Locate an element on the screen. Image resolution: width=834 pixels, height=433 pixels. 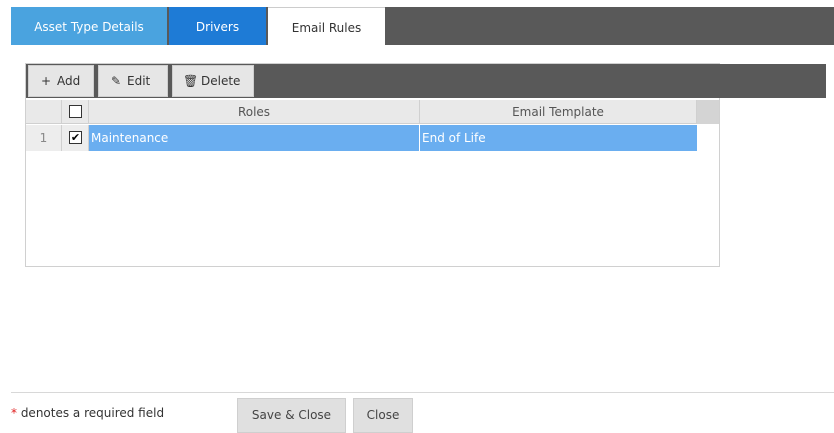
row-number: 1 is located at coordinates (44, 138).